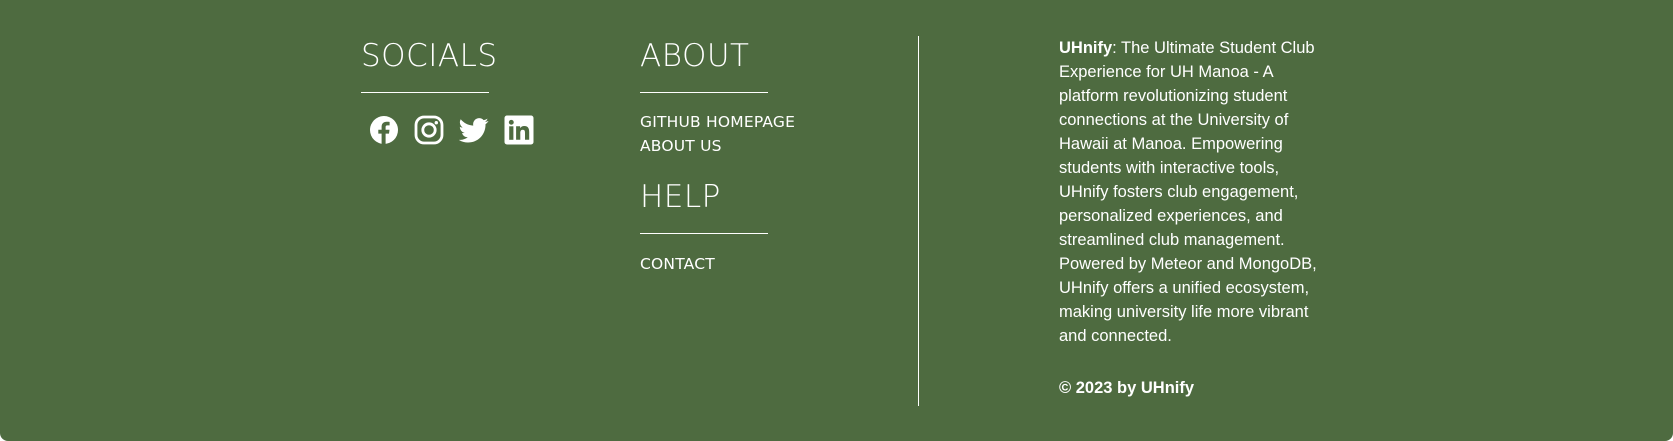 Image resolution: width=1673 pixels, height=441 pixels. Describe the element at coordinates (918, 221) in the screenshot. I see `vertical-divider` at that location.